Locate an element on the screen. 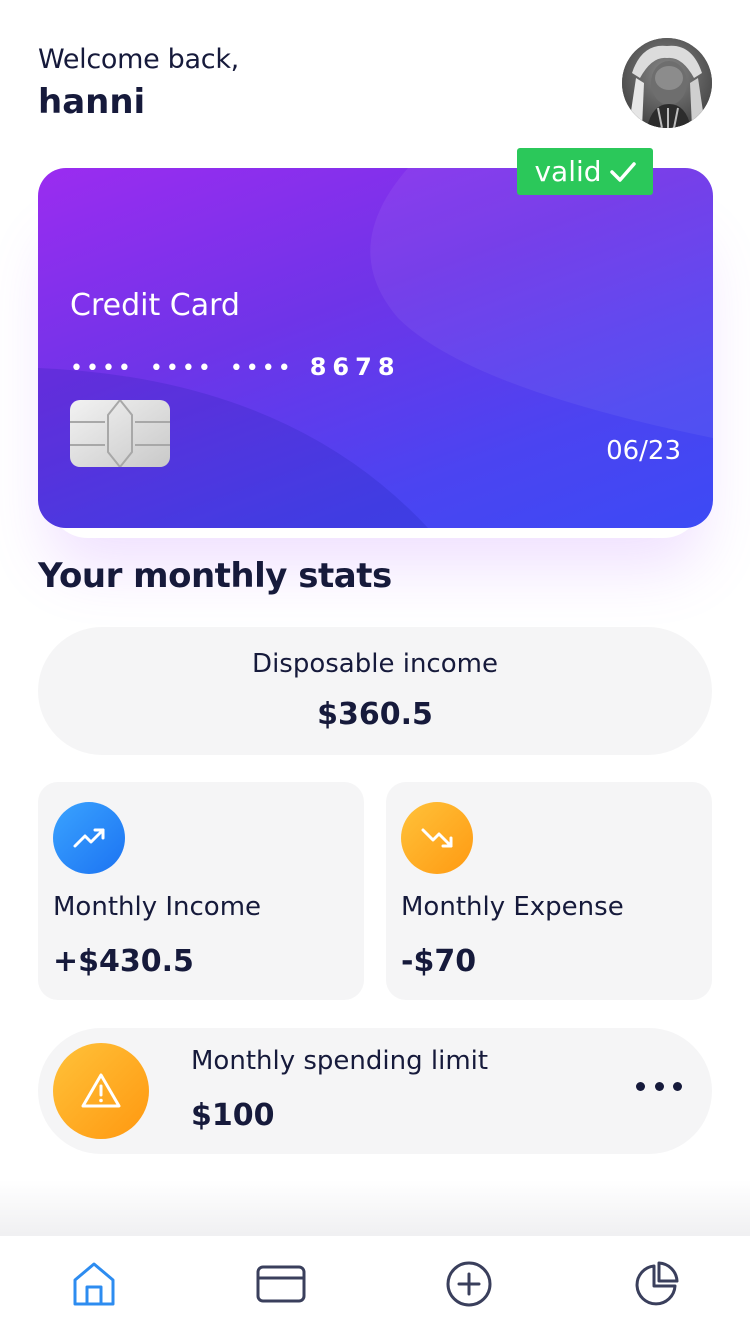 Image resolution: width=750 pixels, height=1334 pixels. add-circle-icon is located at coordinates (469, 1284).